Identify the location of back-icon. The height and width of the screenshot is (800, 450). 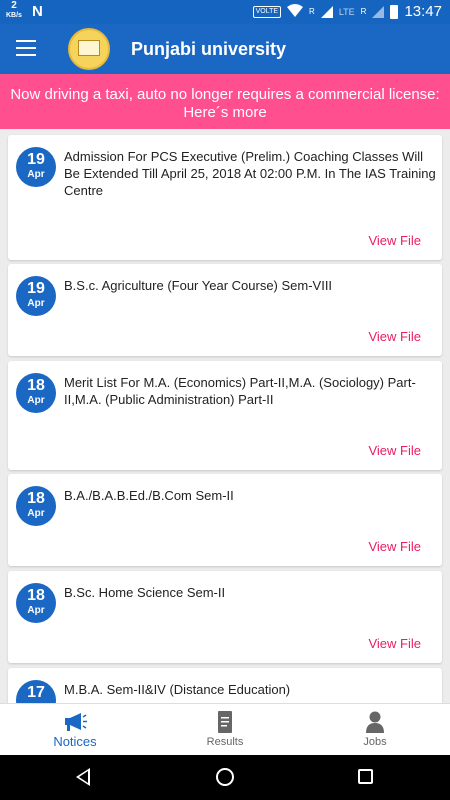
(83, 777).